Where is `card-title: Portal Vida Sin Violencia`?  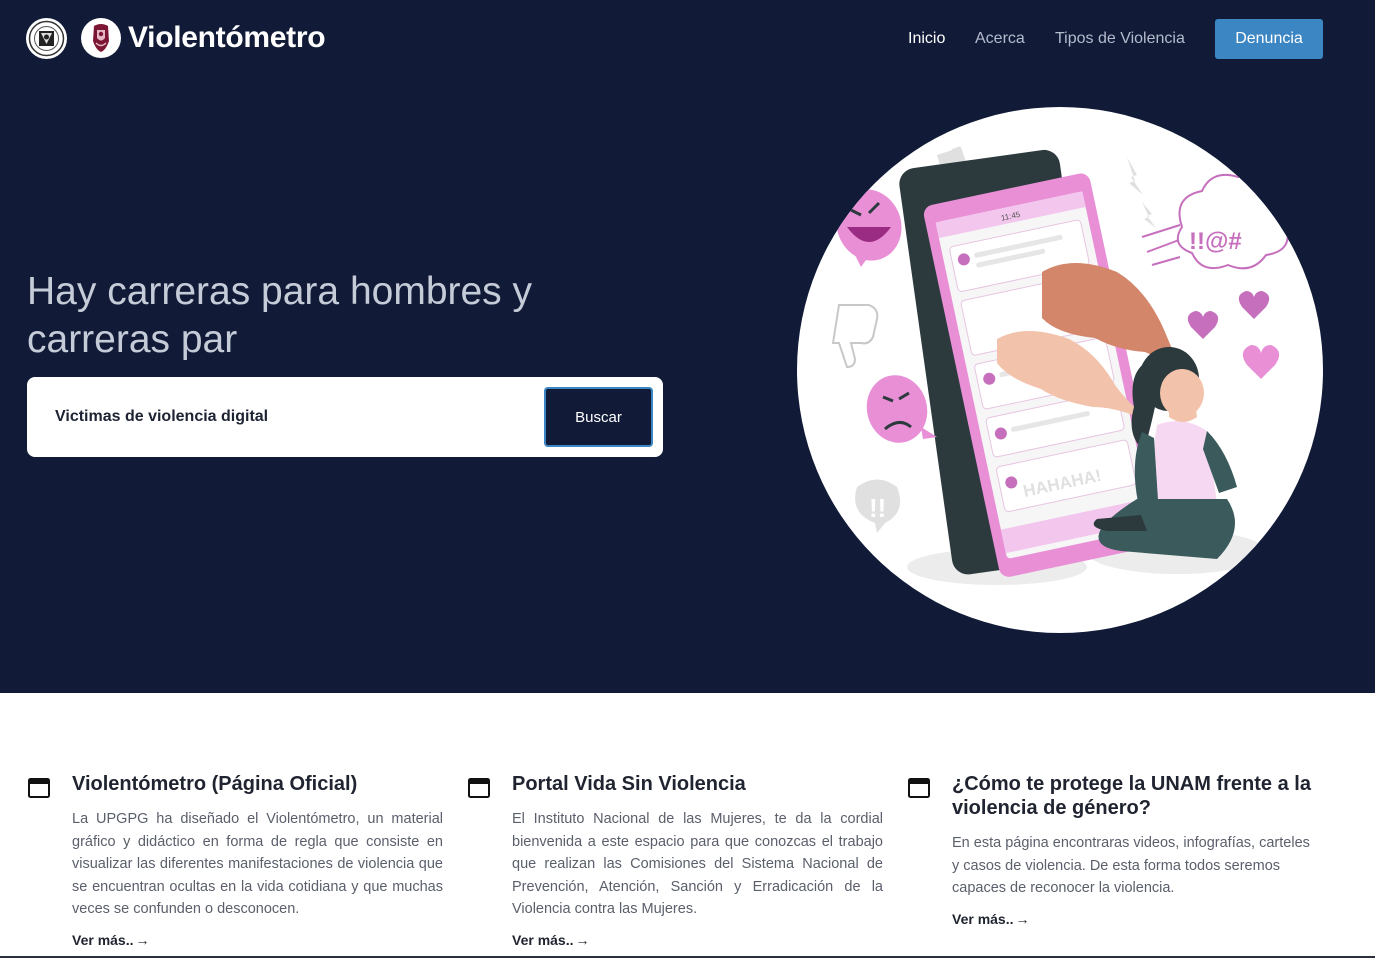
card-title: Portal Vida Sin Violencia is located at coordinates (702, 784).